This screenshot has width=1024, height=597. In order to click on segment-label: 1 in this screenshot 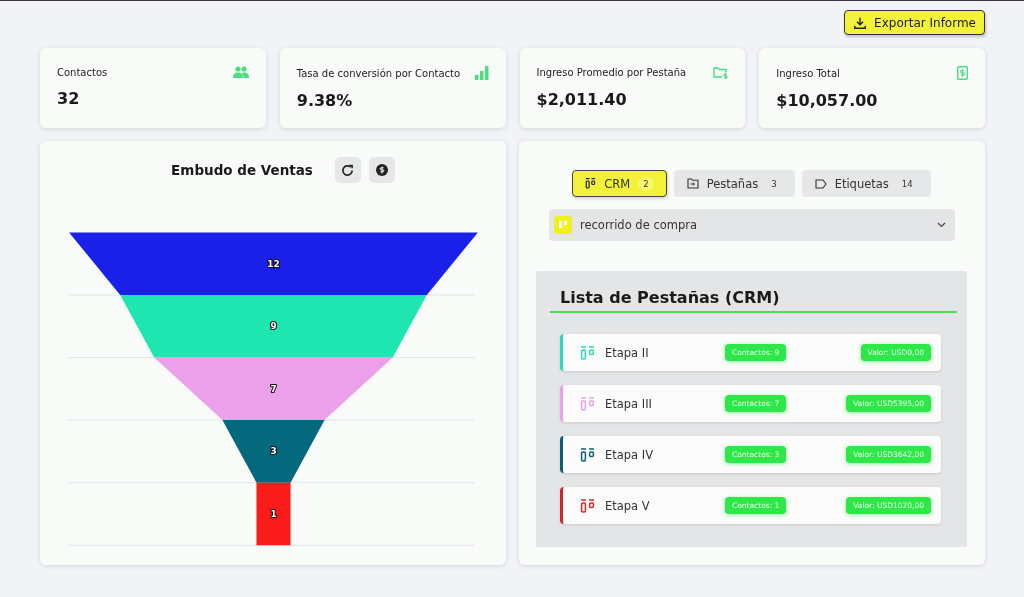, I will do `click(273, 513)`.